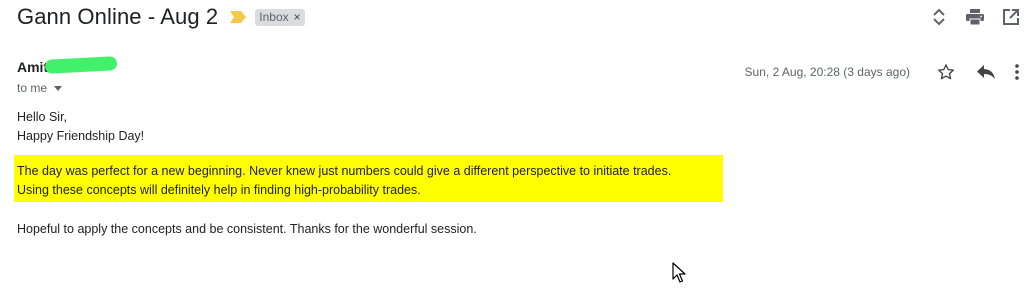 Image resolution: width=1033 pixels, height=291 pixels. Describe the element at coordinates (827, 72) in the screenshot. I see `message-date: Sun, 2 Aug, 20:28 (3 days ago)` at that location.